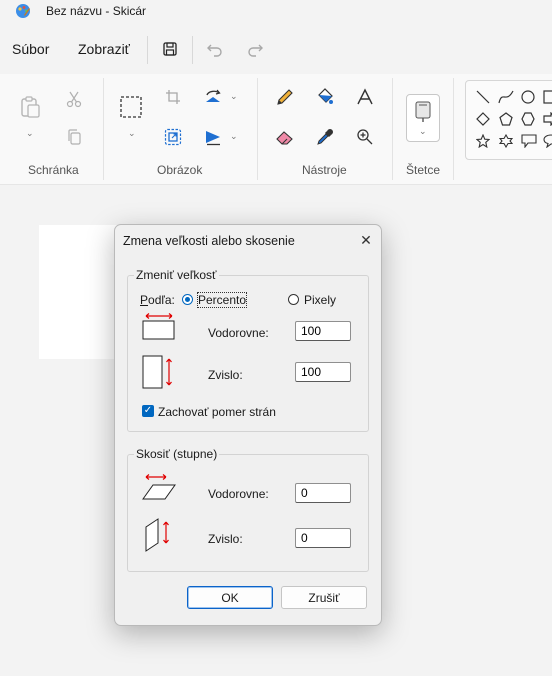 This screenshot has height=676, width=552. Describe the element at coordinates (215, 49) in the screenshot. I see `undo-icon` at that location.